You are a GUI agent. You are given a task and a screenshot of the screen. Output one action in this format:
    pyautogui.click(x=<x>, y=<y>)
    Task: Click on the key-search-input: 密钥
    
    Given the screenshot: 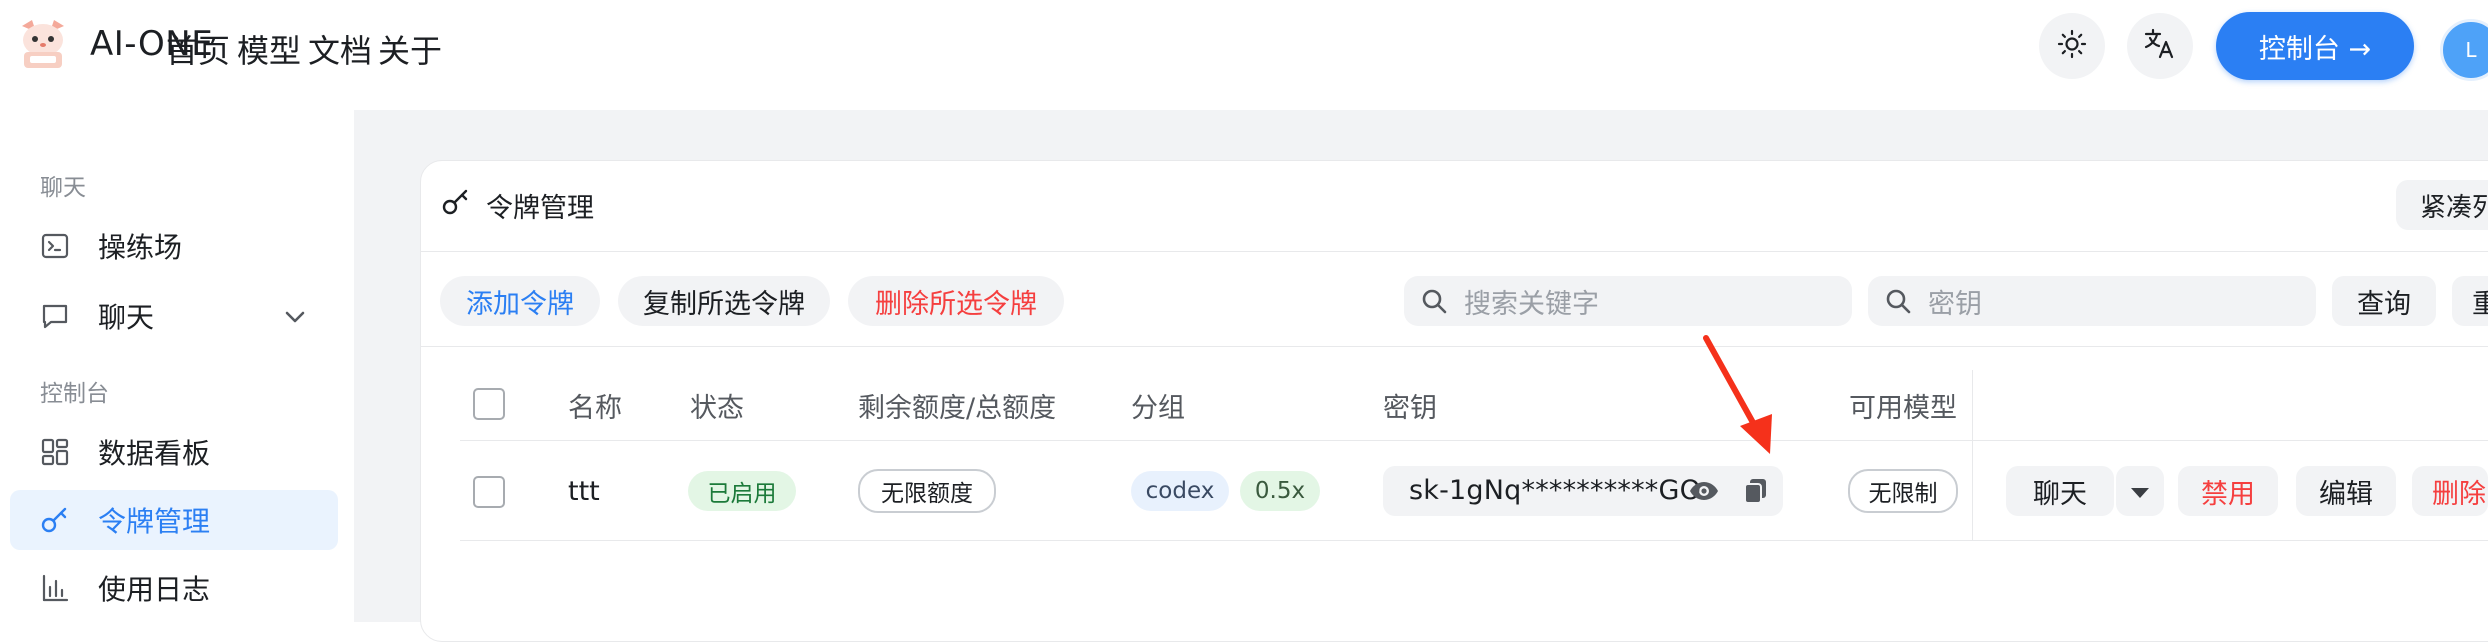 What is the action you would take?
    pyautogui.click(x=2092, y=301)
    